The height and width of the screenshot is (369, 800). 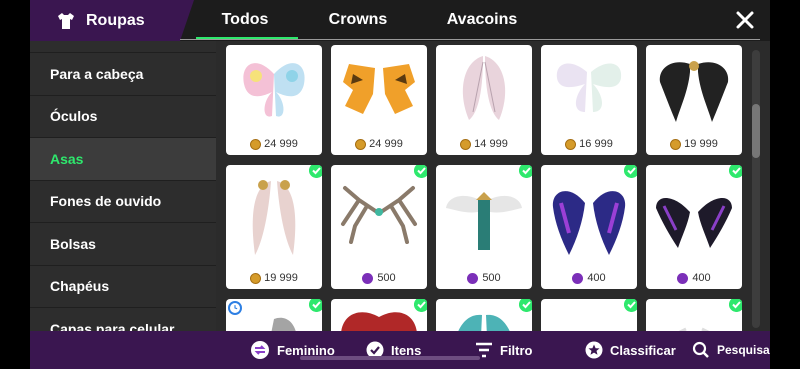 I want to click on item-card: 14 999, so click(x=484, y=100).